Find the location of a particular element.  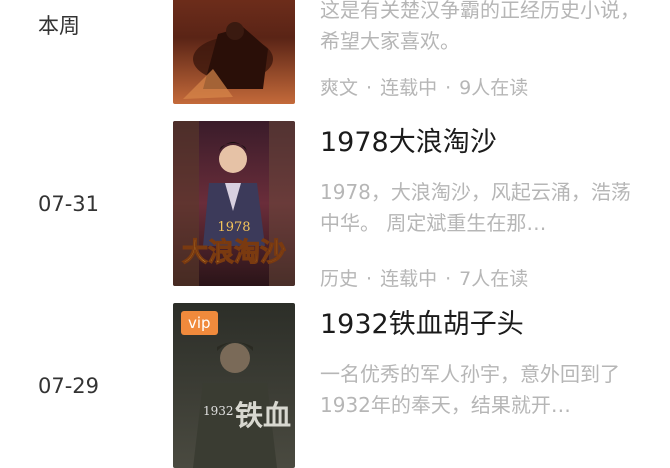

cover-year: 1932 is located at coordinates (218, 411).